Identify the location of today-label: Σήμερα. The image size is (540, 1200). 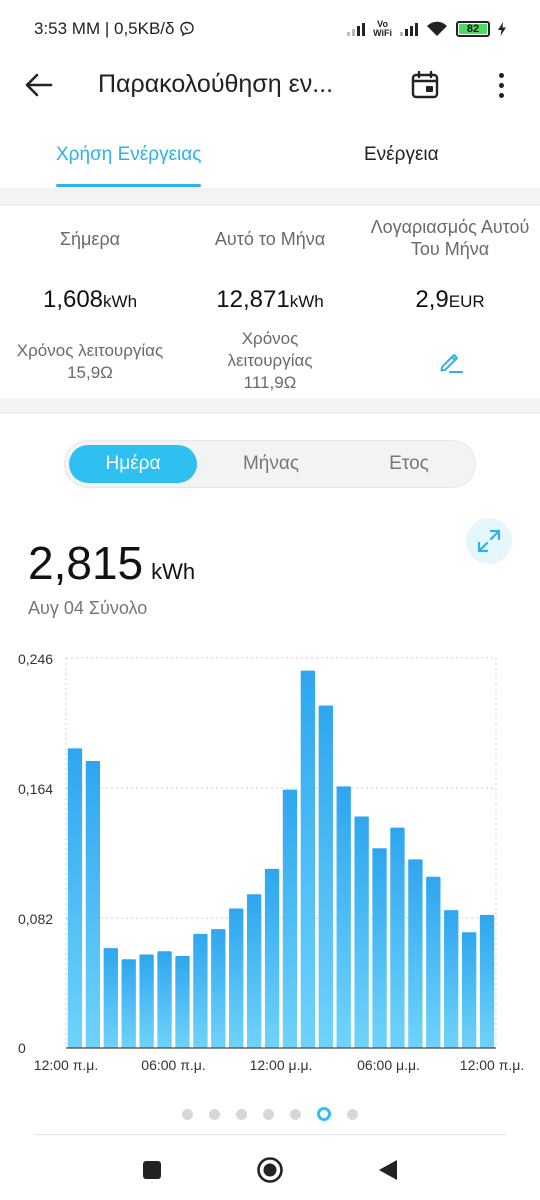
(90, 239).